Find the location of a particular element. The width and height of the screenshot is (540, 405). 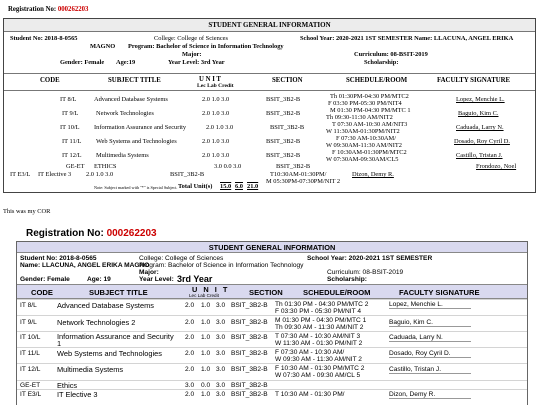

schedule-line-1: T10:30AM-01:30PM/ is located at coordinates (298, 174).